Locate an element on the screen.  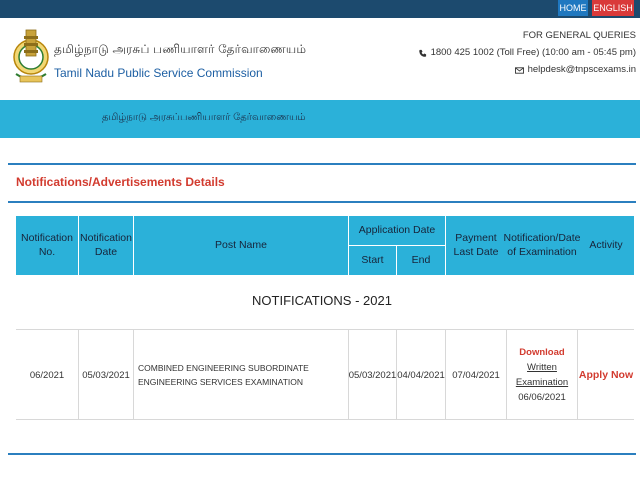
cell-end-date: 04/04/2021 is located at coordinates (421, 375).